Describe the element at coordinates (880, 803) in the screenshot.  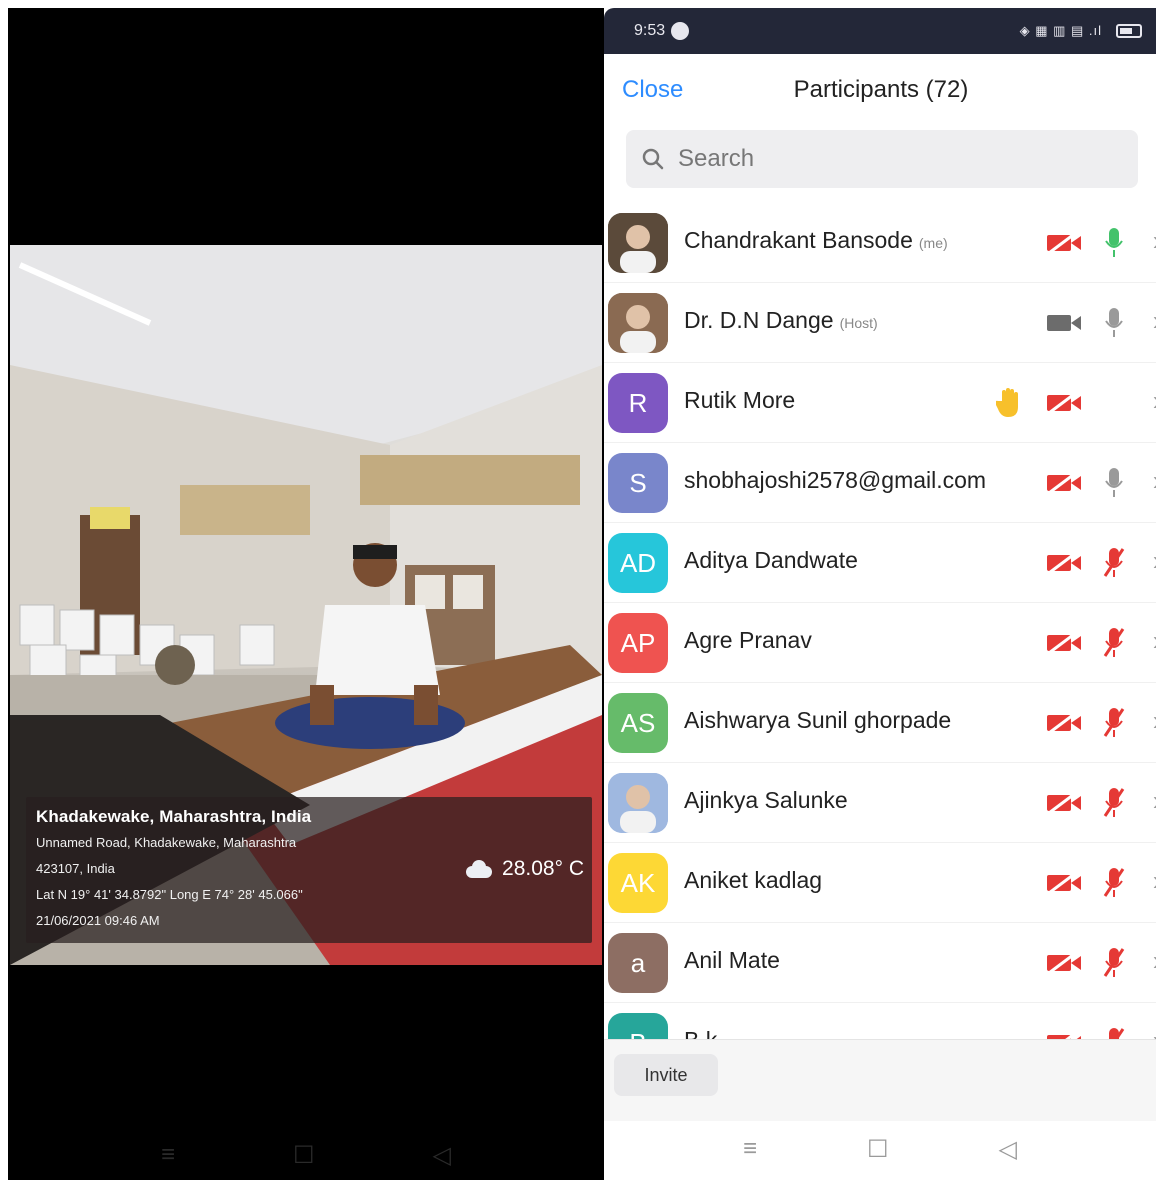
I see `participant-row: Ajinkya Salunke›` at that location.